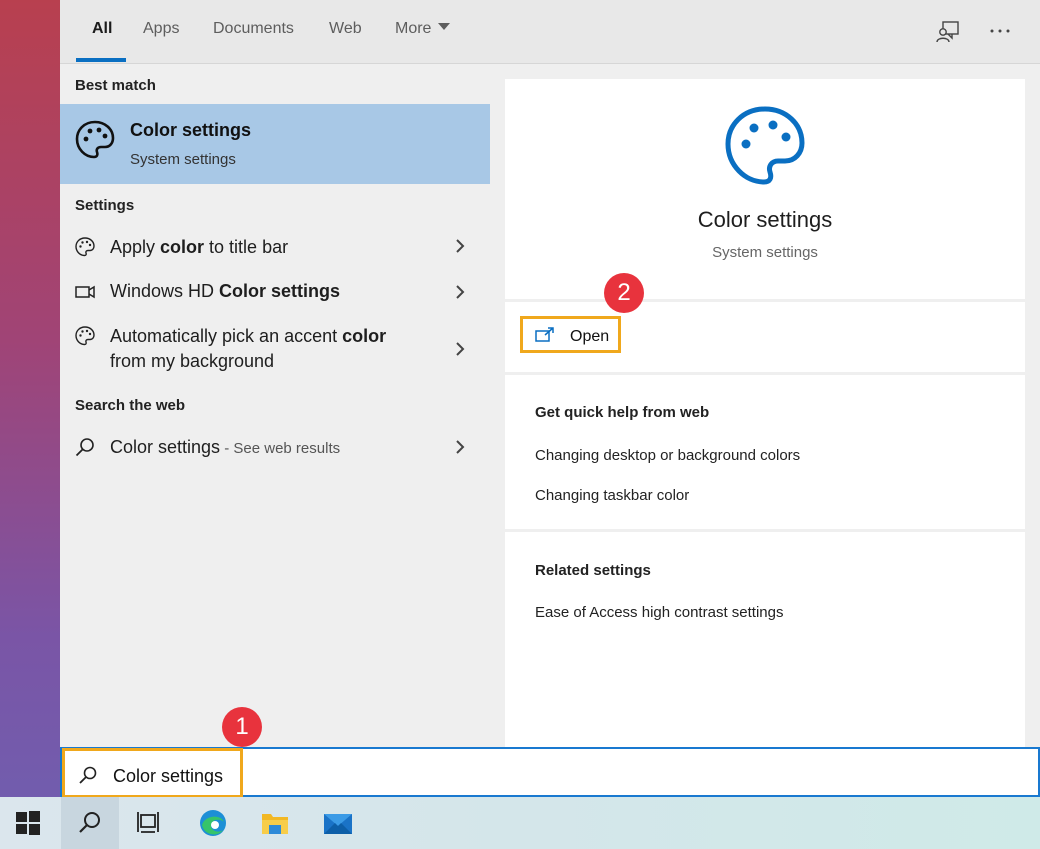 This screenshot has width=1040, height=849. I want to click on mail-icon, so click(338, 823).